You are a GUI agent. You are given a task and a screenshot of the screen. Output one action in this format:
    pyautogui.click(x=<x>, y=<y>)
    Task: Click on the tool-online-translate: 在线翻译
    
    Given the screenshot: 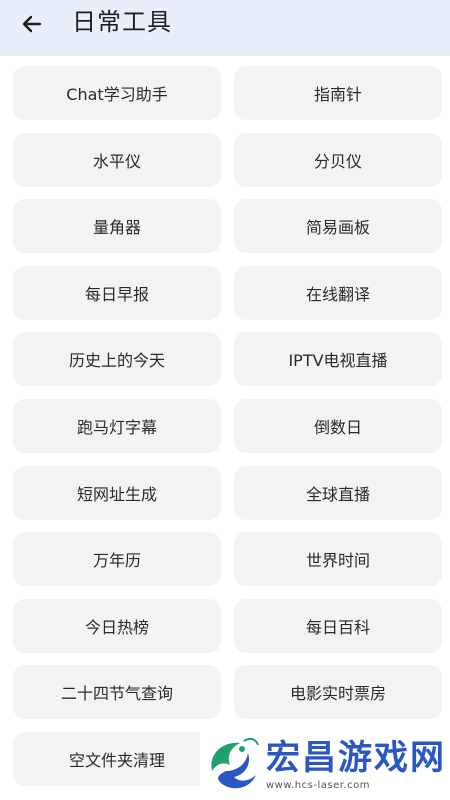 What is the action you would take?
    pyautogui.click(x=338, y=293)
    